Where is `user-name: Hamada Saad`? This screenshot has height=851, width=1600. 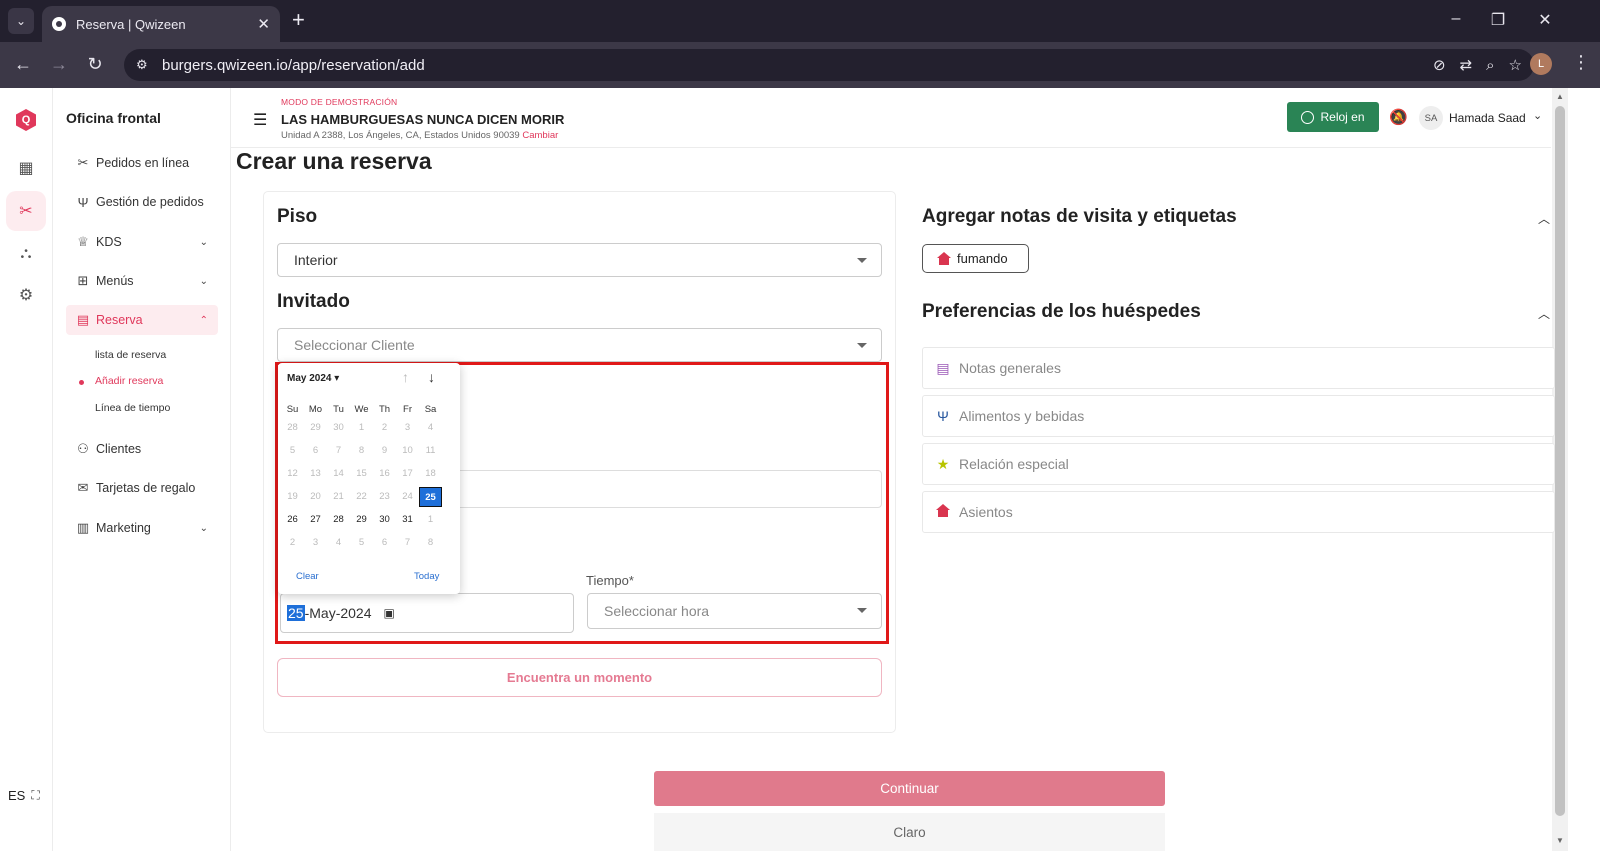
user-name: Hamada Saad is located at coordinates (1487, 118).